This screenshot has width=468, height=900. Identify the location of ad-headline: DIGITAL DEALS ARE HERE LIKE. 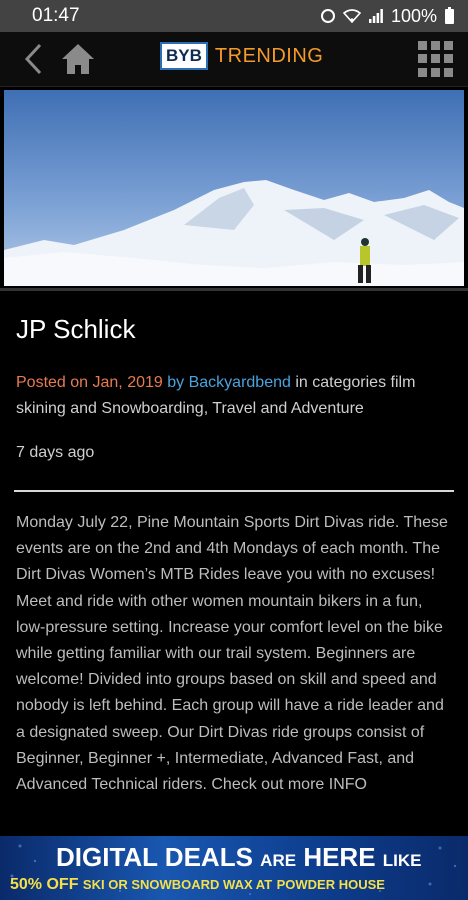
(239, 857).